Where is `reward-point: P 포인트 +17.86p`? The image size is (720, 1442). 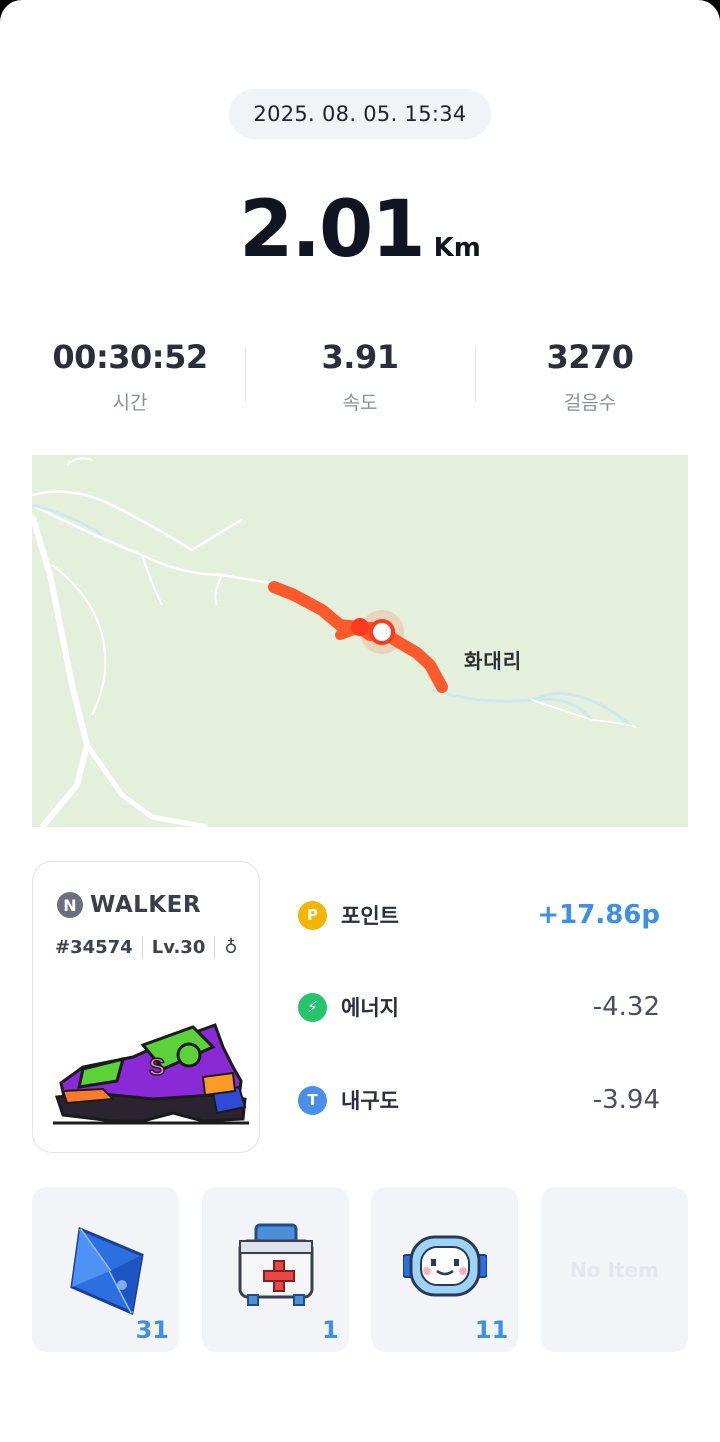
reward-point: P 포인트 +17.86p is located at coordinates (479, 915).